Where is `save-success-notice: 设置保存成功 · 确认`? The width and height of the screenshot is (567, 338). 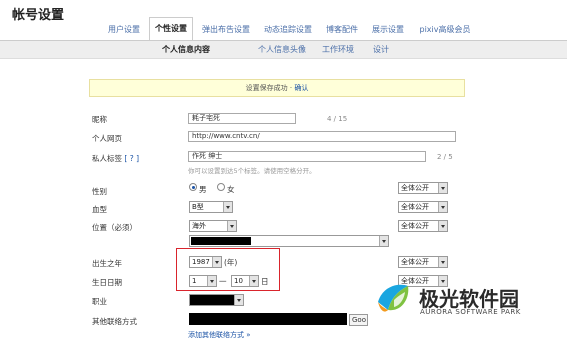 save-success-notice: 设置保存成功 · 确认 is located at coordinates (277, 88).